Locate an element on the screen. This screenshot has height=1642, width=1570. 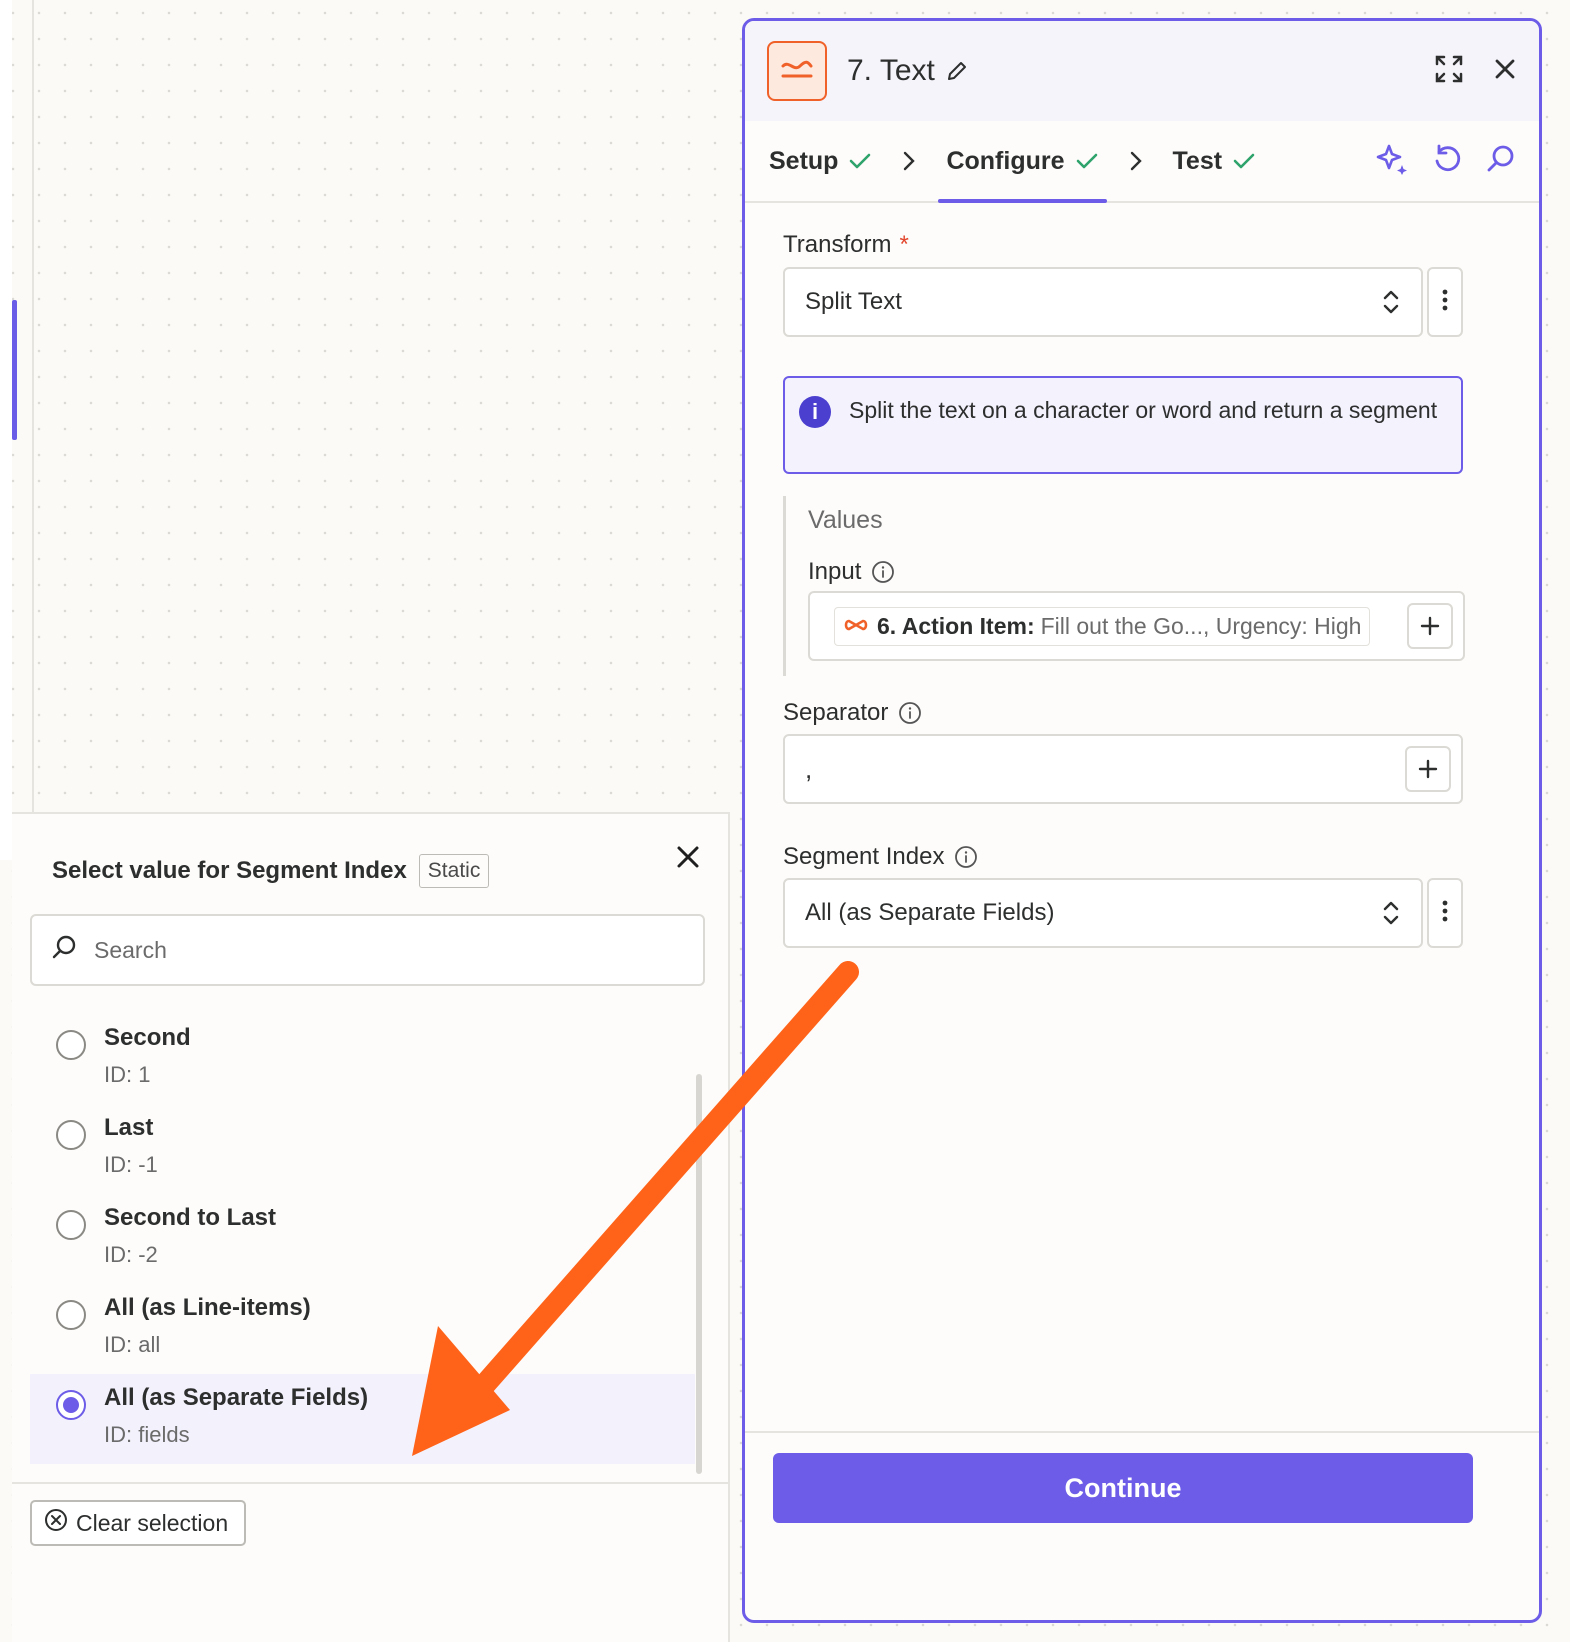
canvas-accent-bar is located at coordinates (14, 370).